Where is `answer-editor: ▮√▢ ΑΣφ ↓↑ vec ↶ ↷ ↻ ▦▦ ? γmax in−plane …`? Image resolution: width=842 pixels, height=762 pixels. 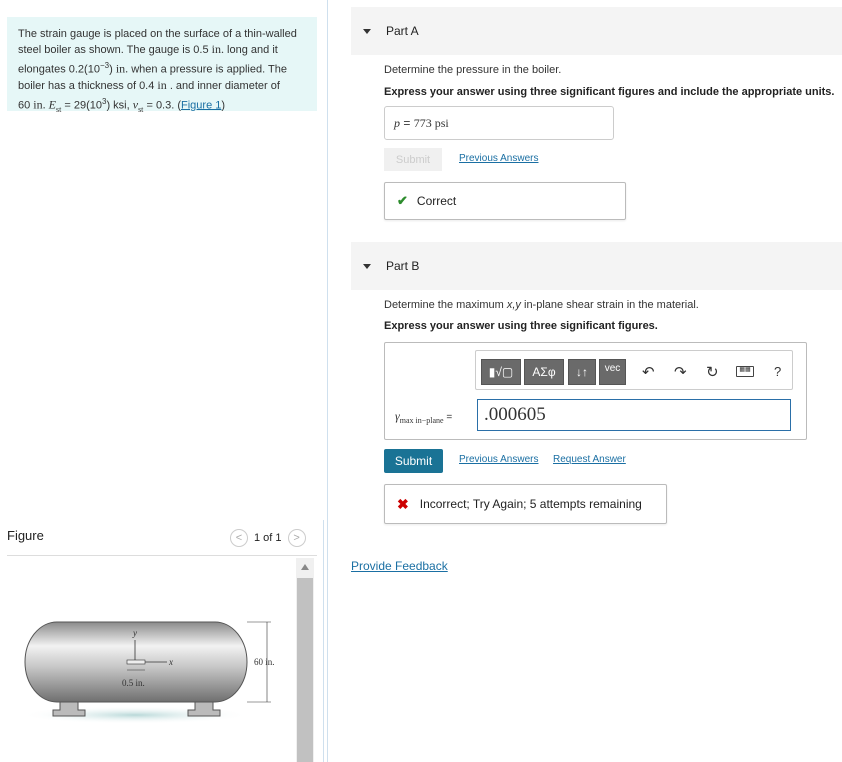 answer-editor: ▮√▢ ΑΣφ ↓↑ vec ↶ ↷ ↻ ▦▦ ? γmax in−plane … is located at coordinates (595, 391).